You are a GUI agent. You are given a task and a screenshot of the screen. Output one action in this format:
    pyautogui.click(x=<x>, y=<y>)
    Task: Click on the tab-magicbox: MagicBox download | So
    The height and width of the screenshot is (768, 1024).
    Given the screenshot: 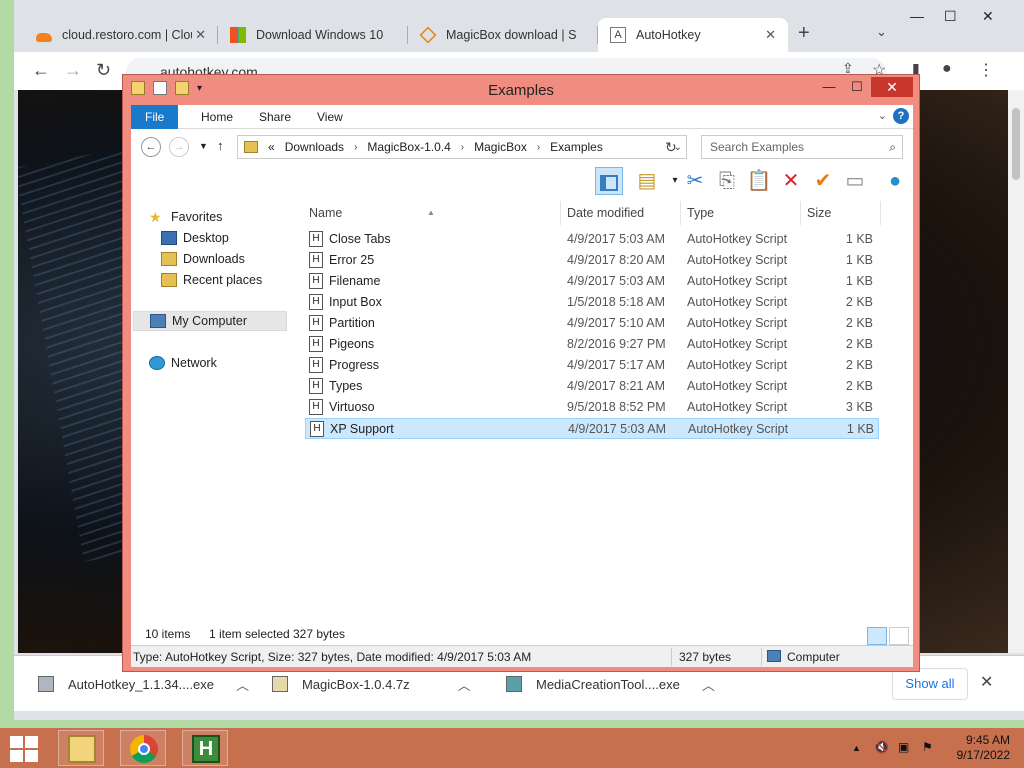 What is the action you would take?
    pyautogui.click(x=503, y=35)
    